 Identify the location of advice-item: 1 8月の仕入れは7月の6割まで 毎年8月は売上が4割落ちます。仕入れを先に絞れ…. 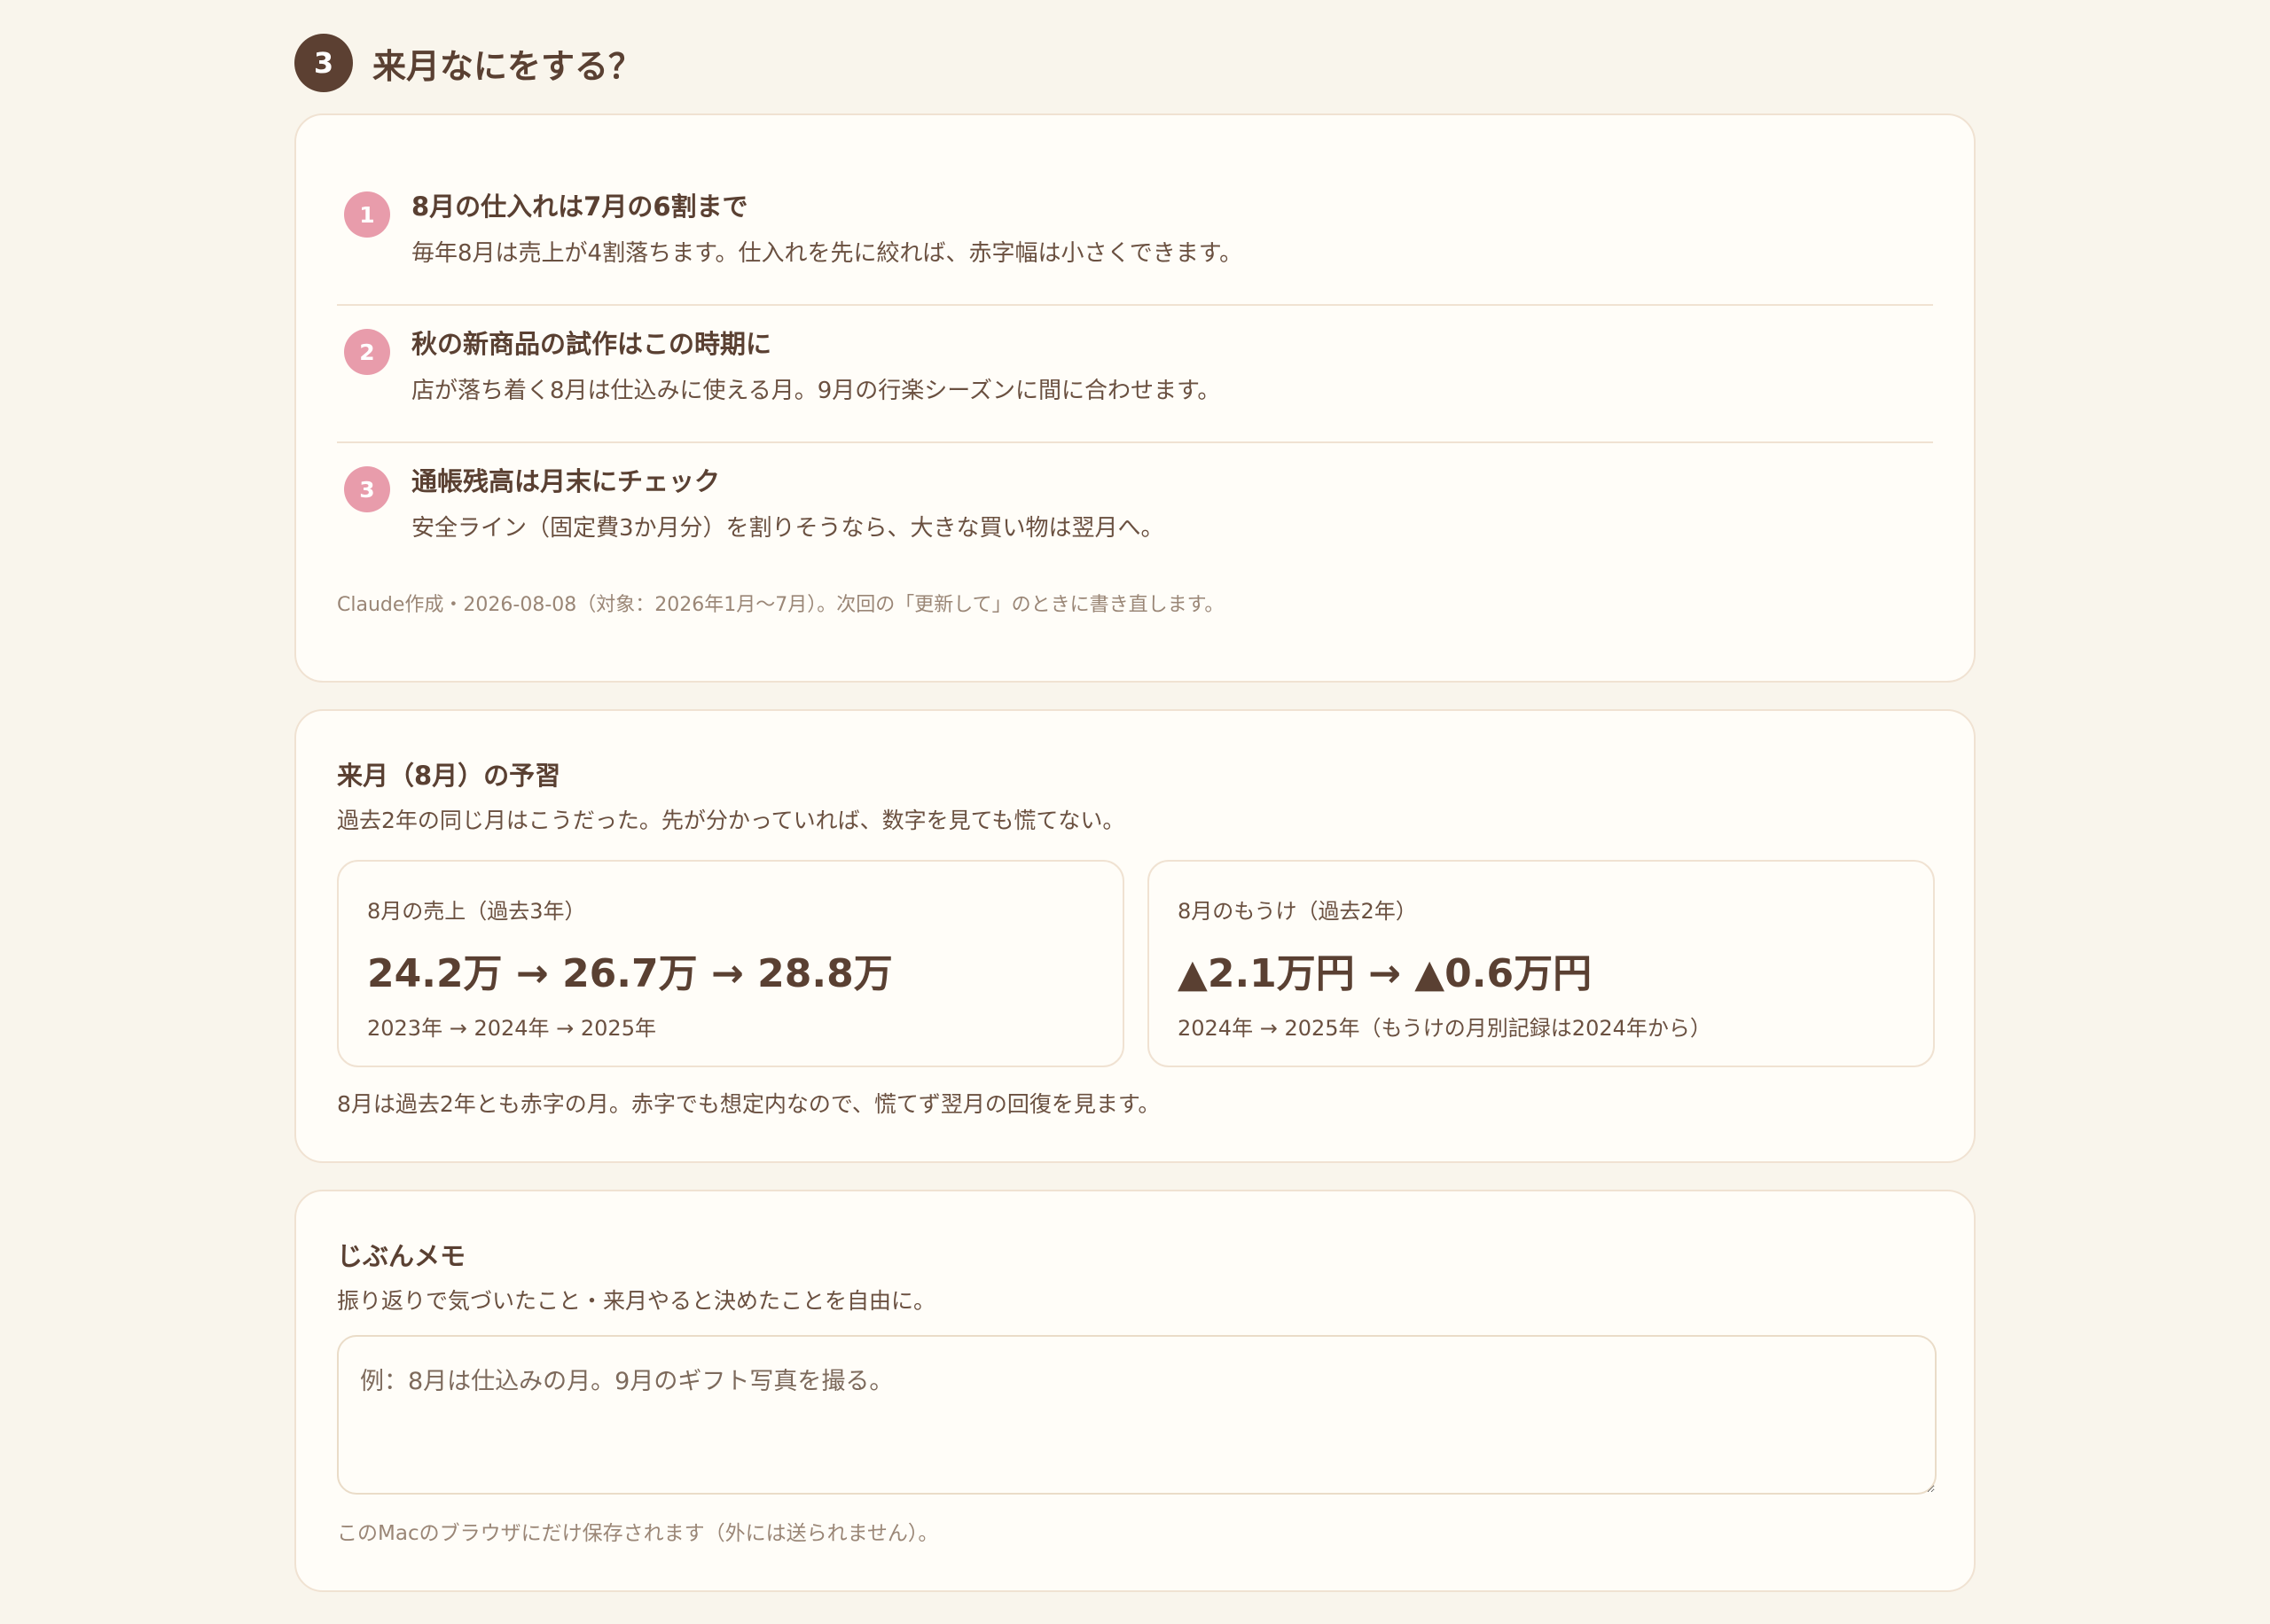
(1135, 237).